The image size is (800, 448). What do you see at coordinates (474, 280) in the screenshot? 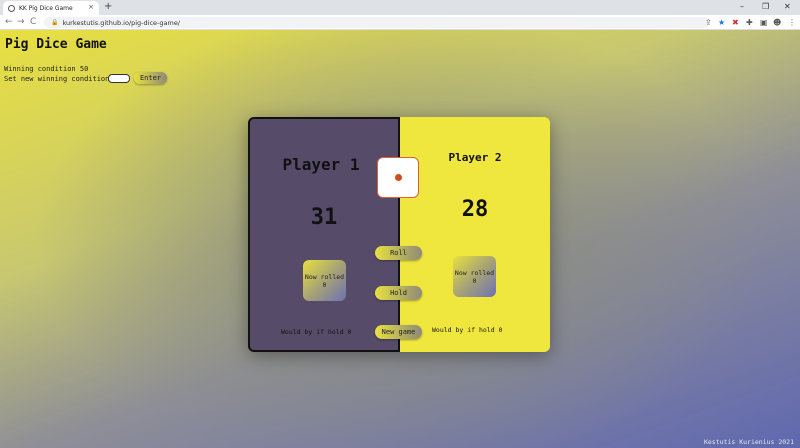
I see `player2-now-rolled-value: 0` at bounding box center [474, 280].